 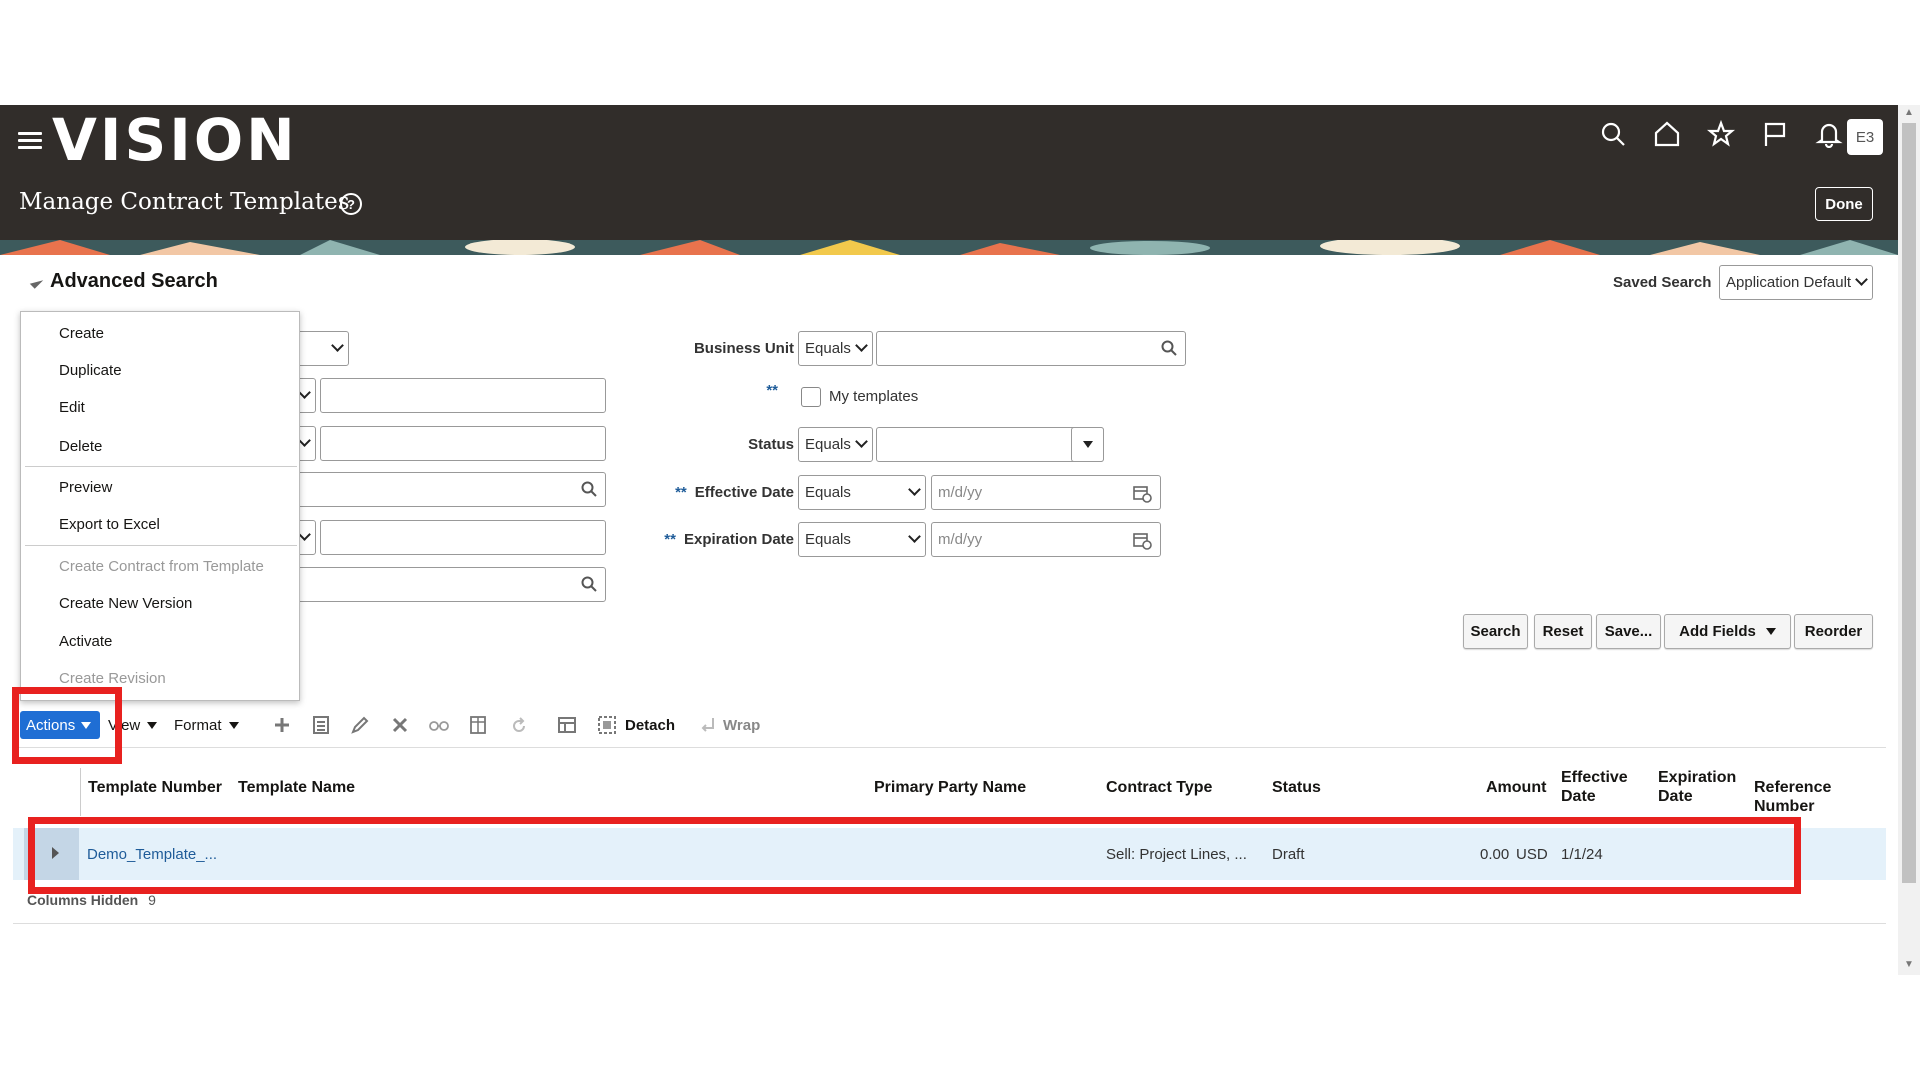 What do you see at coordinates (1046, 492) in the screenshot?
I see `effective-date-input: m/d/yy` at bounding box center [1046, 492].